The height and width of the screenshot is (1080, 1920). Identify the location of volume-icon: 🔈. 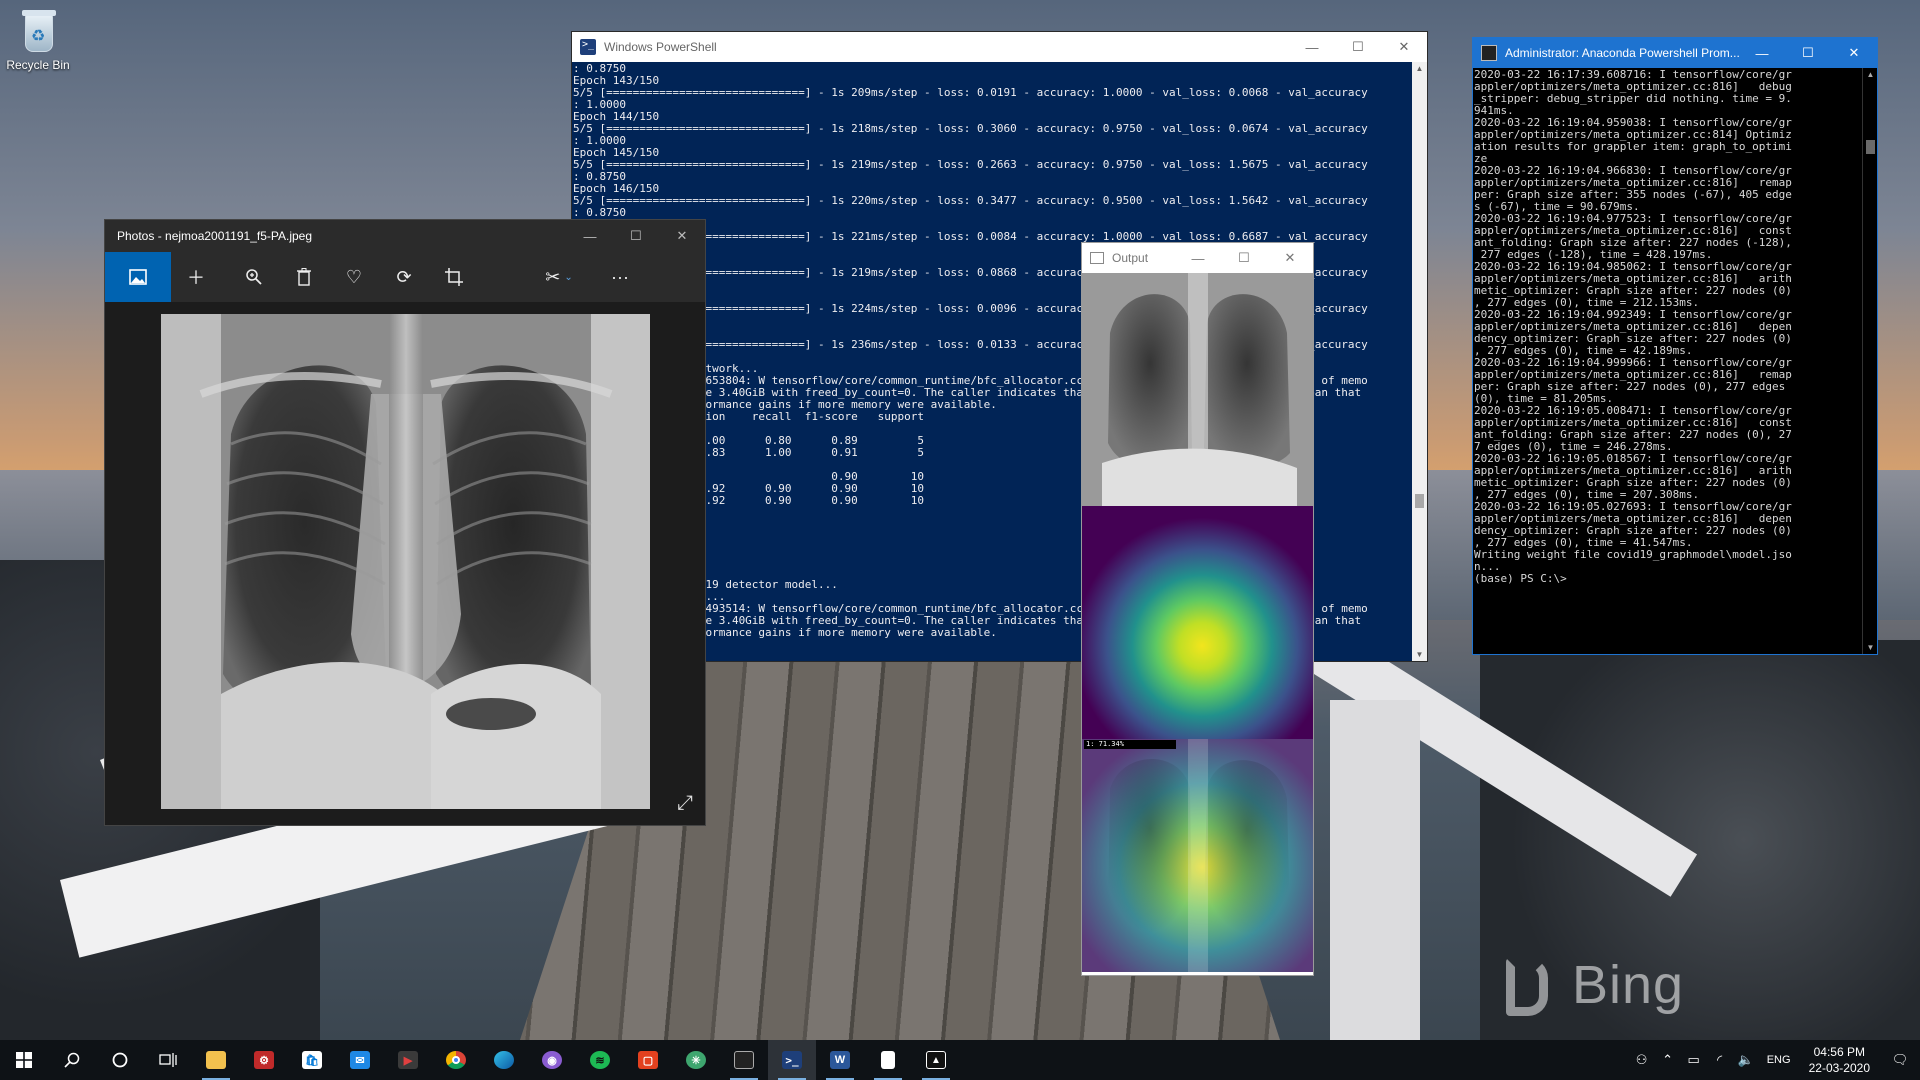
(1746, 1060).